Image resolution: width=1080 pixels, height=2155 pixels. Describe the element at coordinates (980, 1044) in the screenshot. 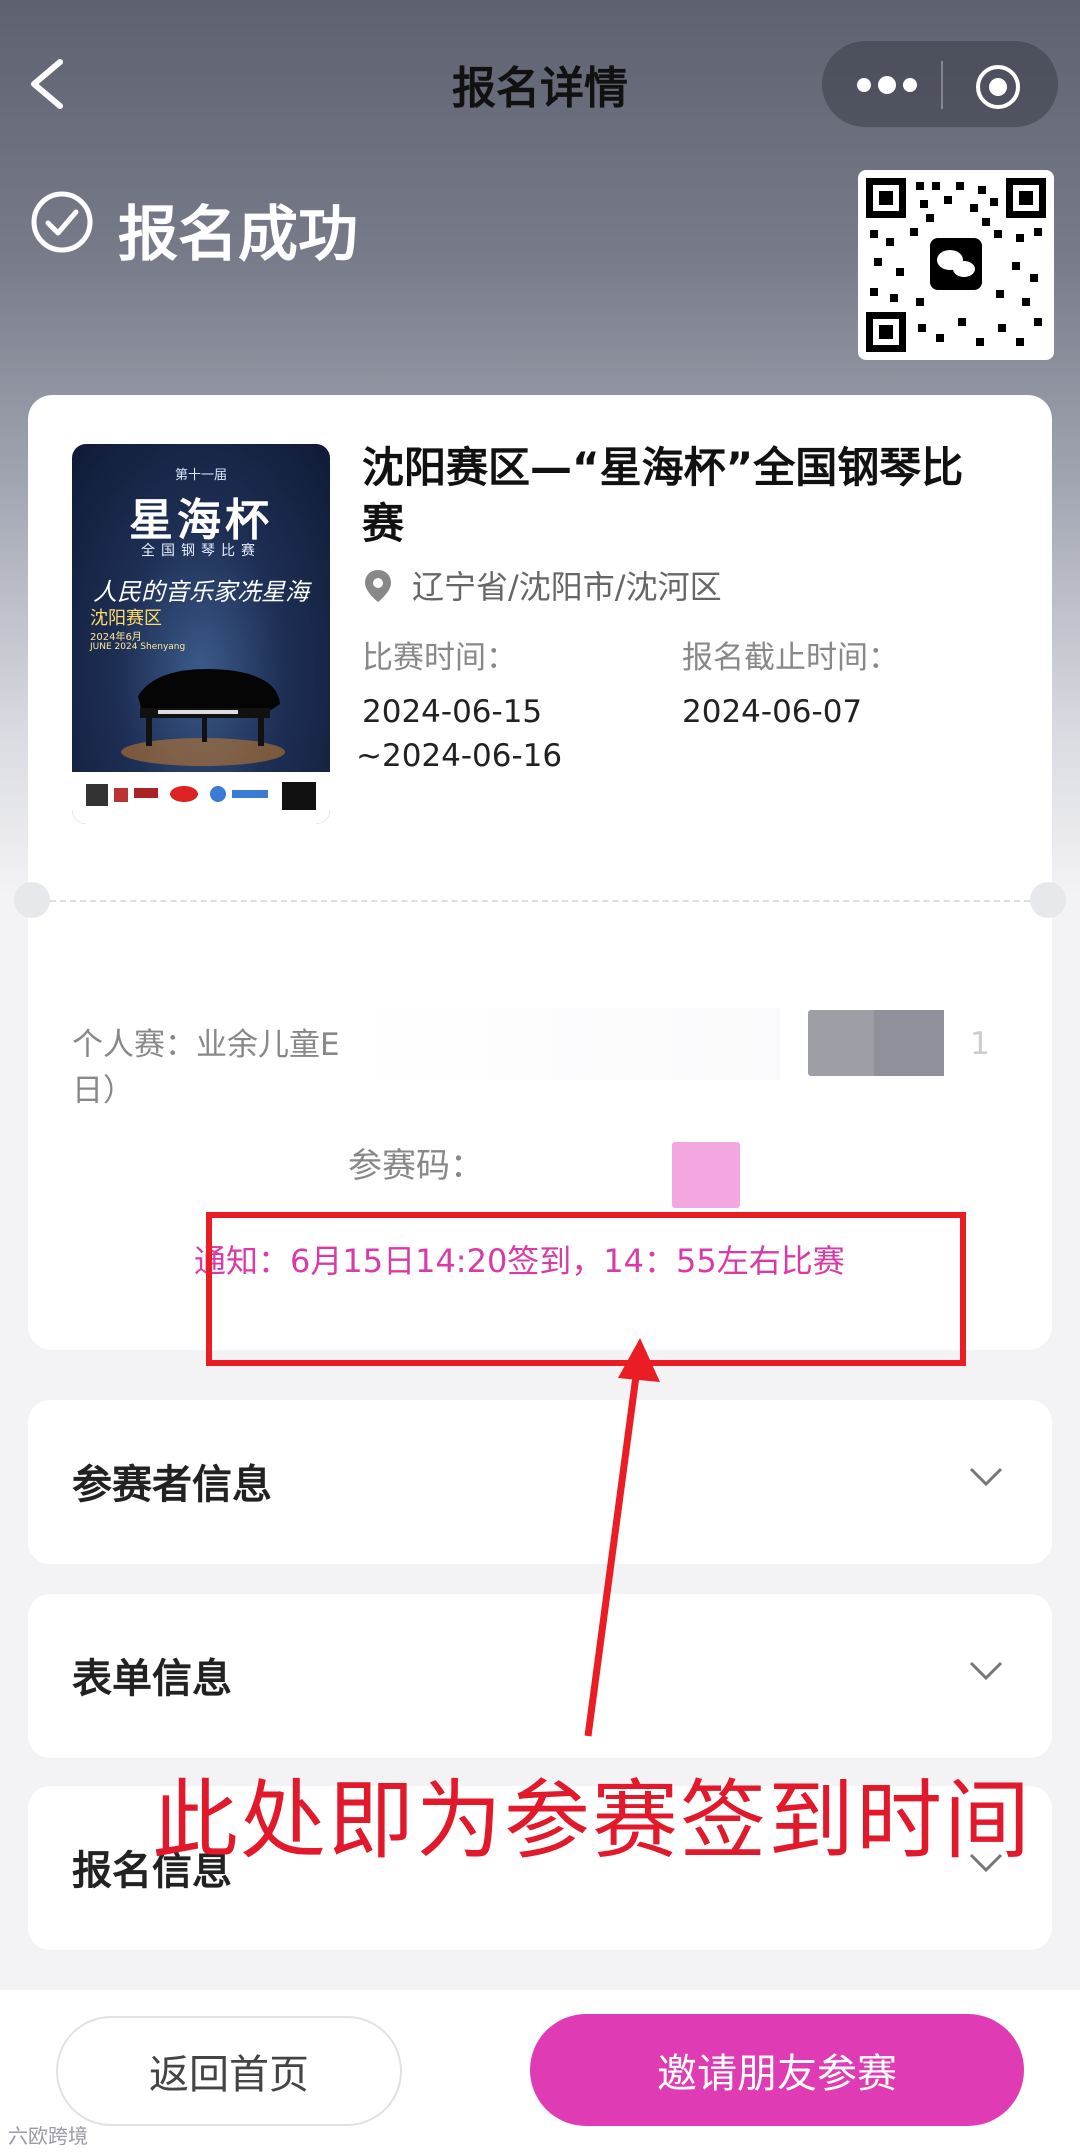

I see `entry-trailing-digit: 1` at that location.